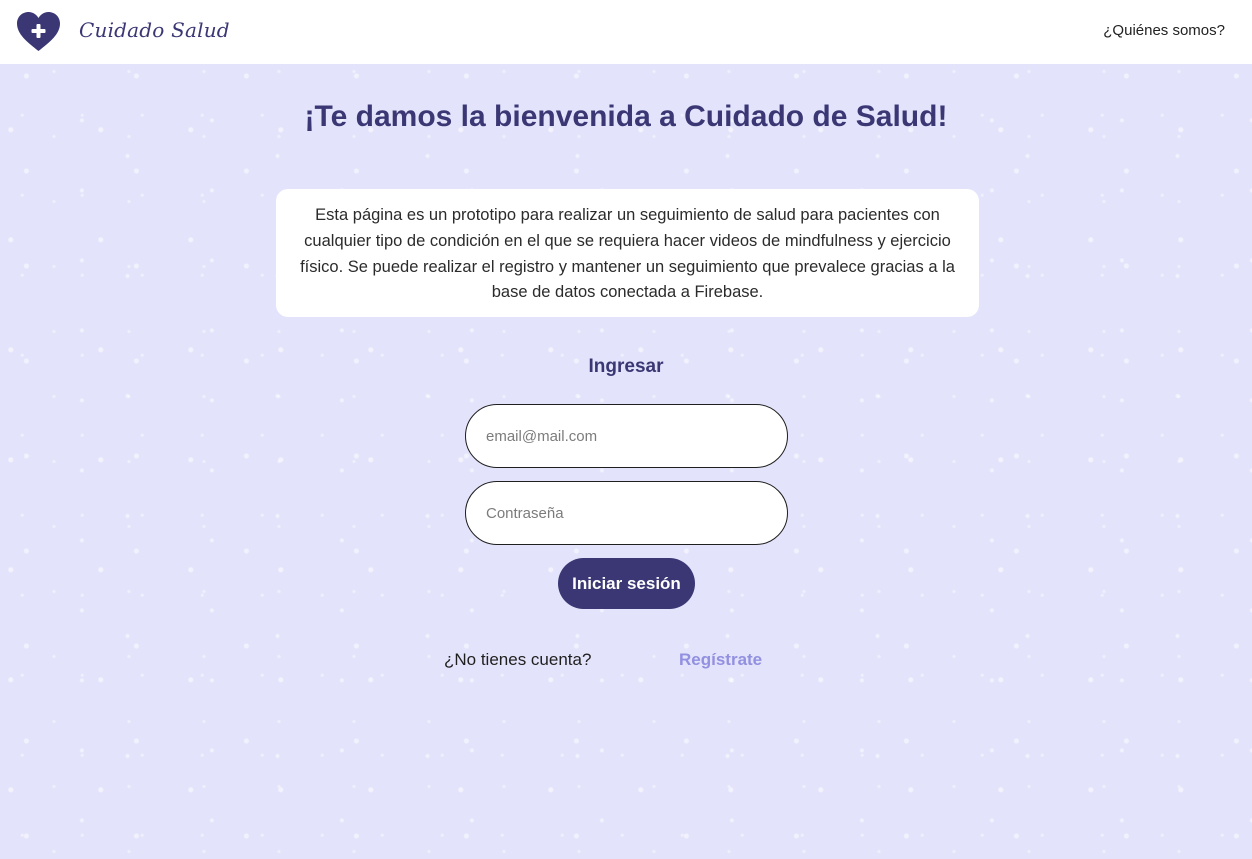 Image resolution: width=1252 pixels, height=859 pixels. Describe the element at coordinates (38, 32) in the screenshot. I see `heart-plus-icon` at that location.